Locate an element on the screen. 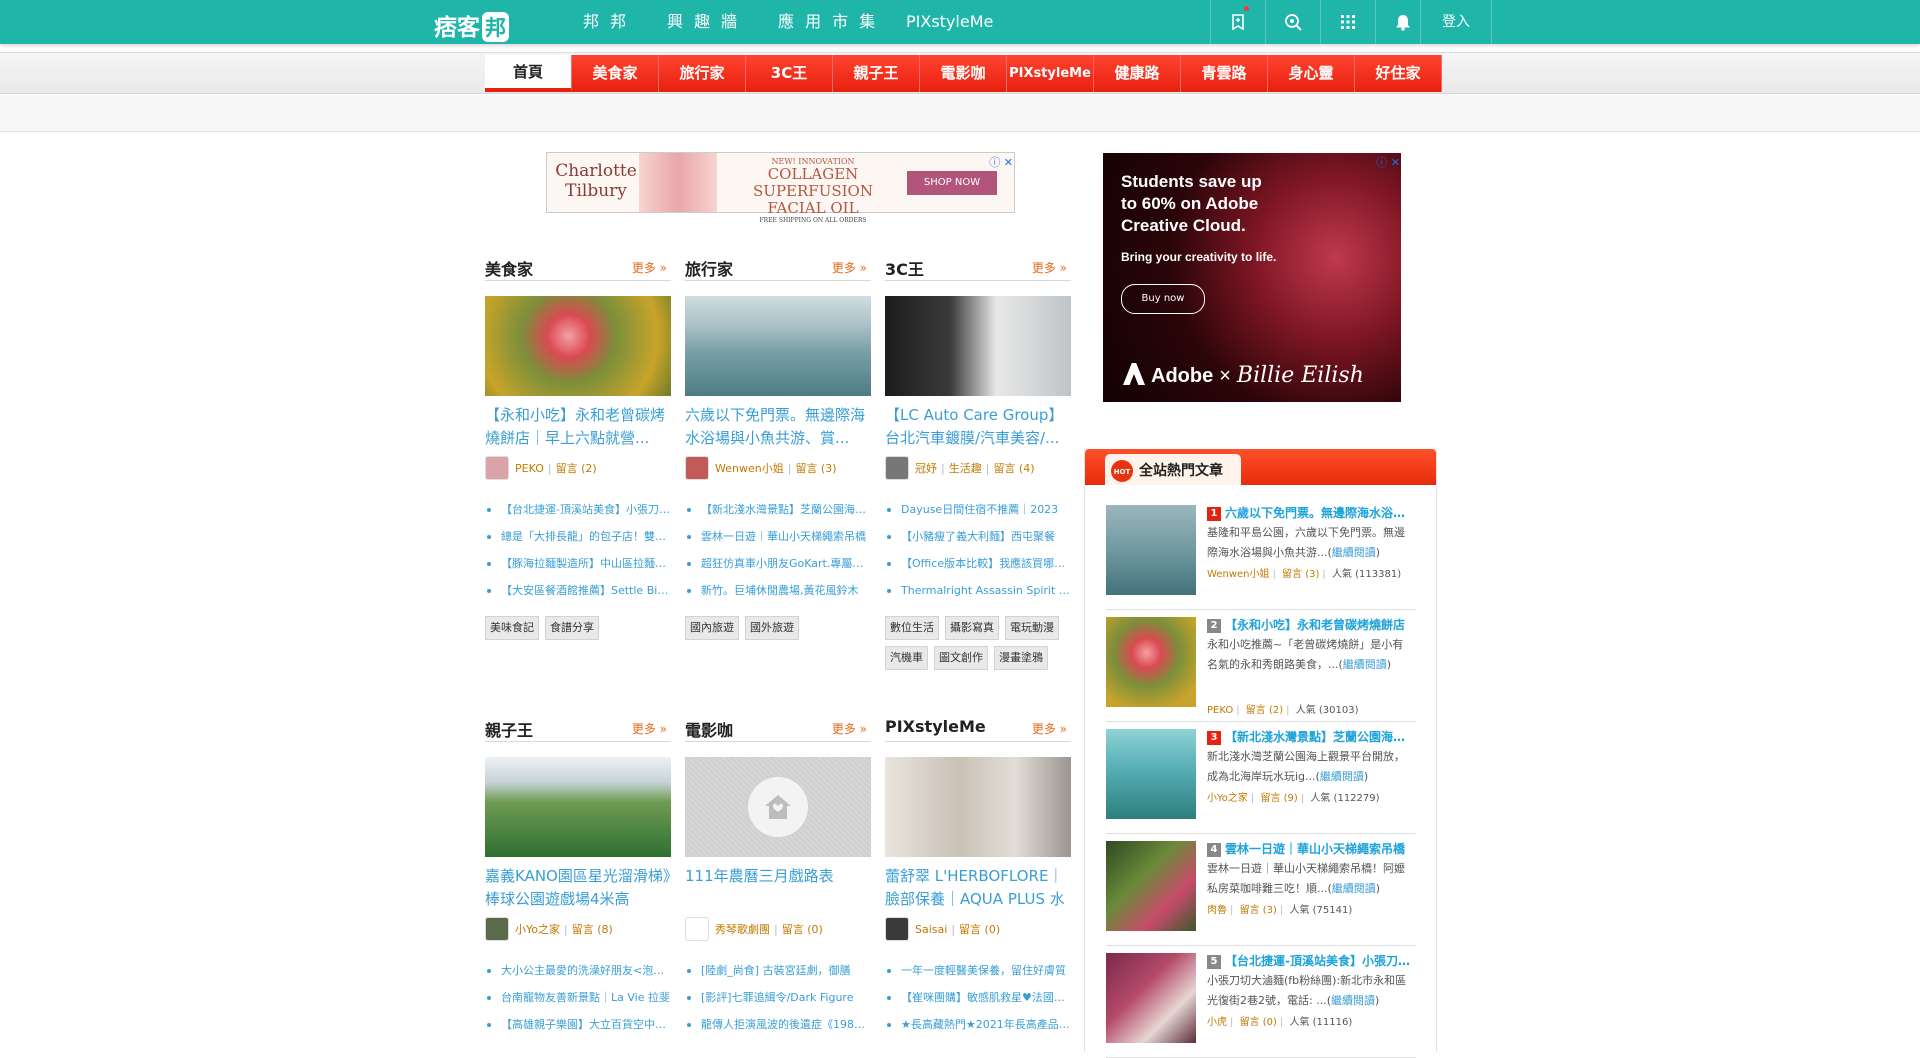 The width and height of the screenshot is (1920, 1058). tab-home: 首頁 is located at coordinates (528, 73).